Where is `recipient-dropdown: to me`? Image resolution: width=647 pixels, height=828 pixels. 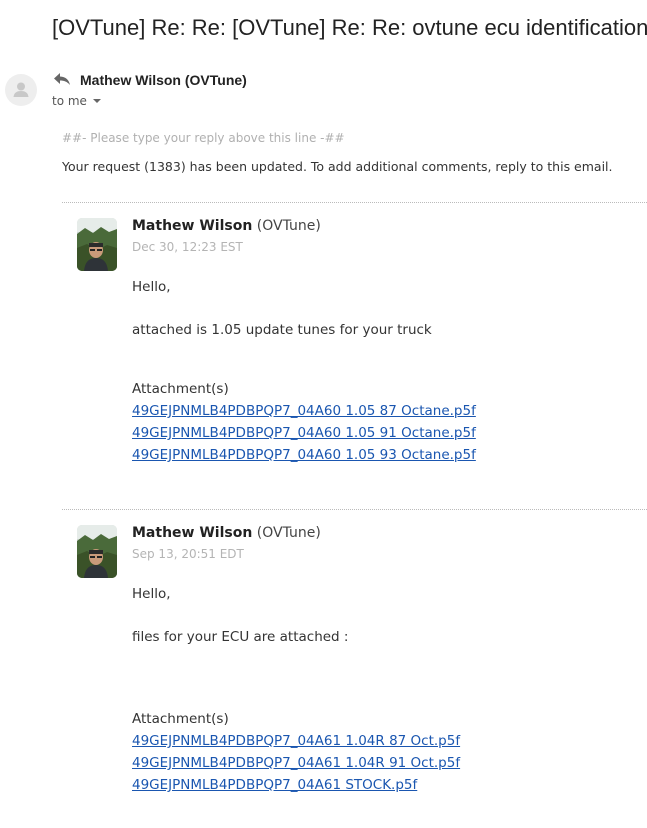 recipient-dropdown: to me is located at coordinates (76, 101).